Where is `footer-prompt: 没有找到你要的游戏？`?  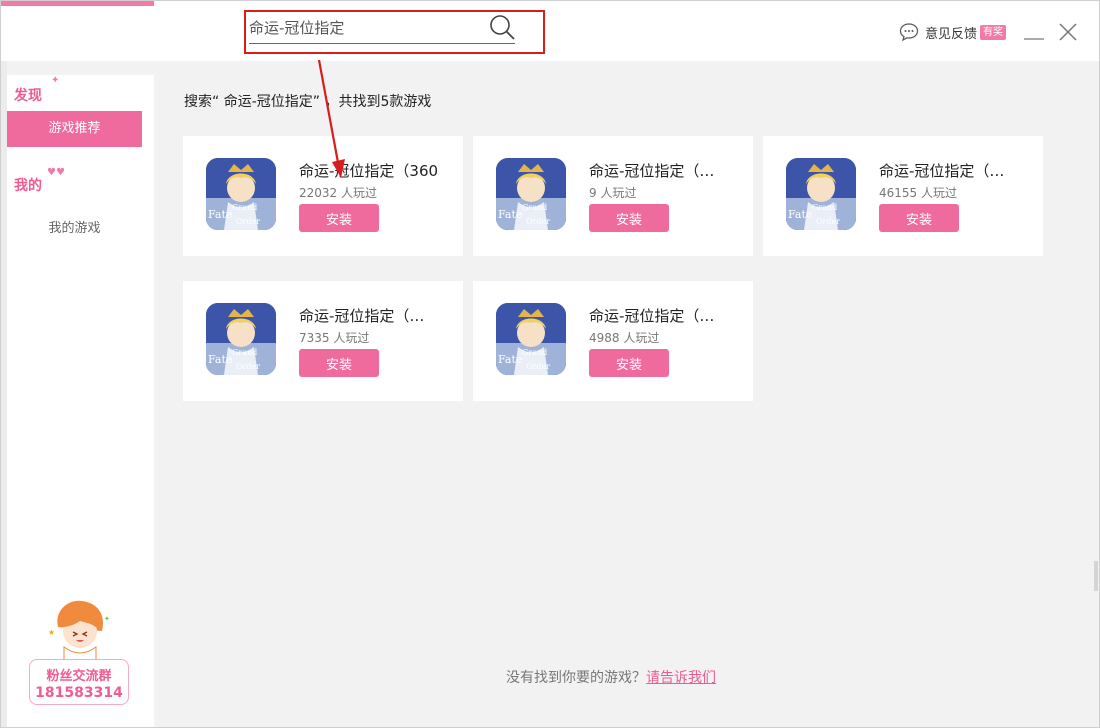 footer-prompt: 没有找到你要的游戏？ is located at coordinates (576, 678).